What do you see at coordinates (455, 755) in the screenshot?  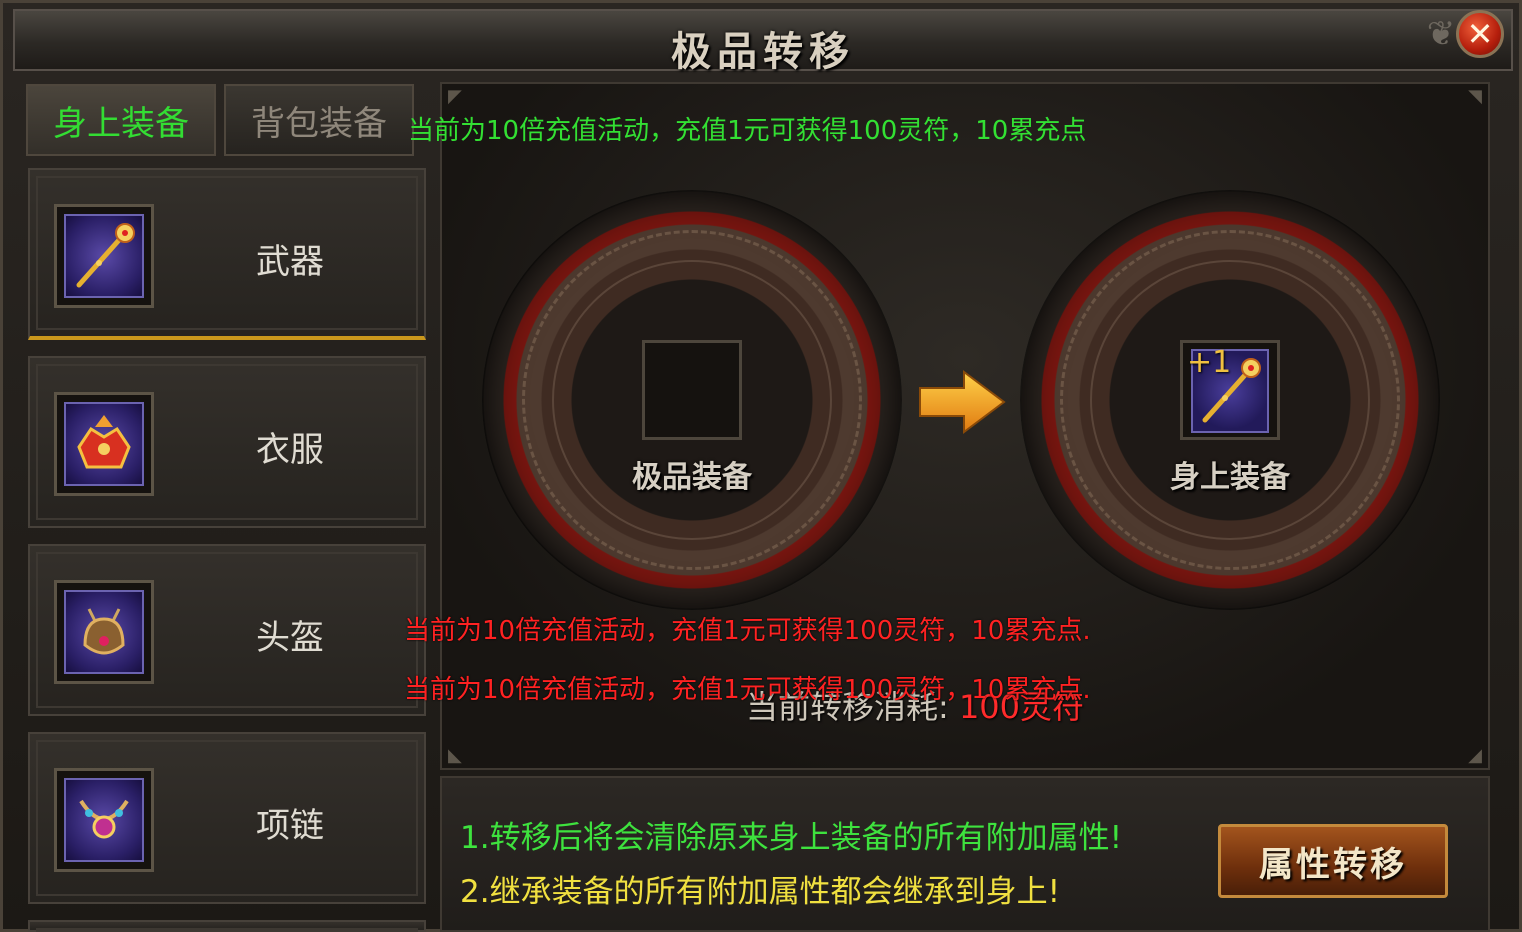 I see `corner-ornament-icon: ◣` at bounding box center [455, 755].